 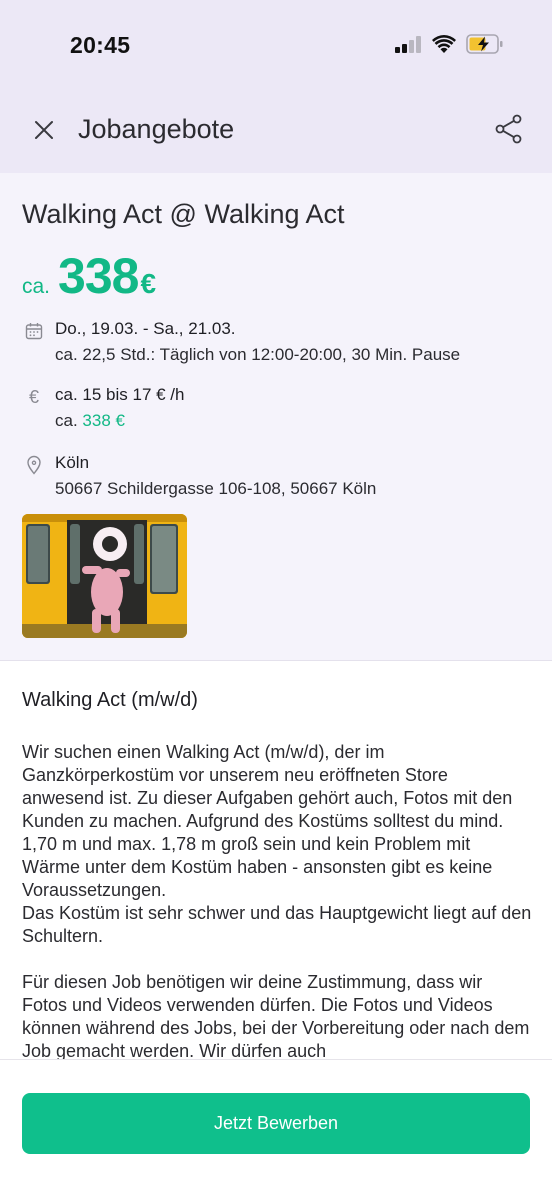 I want to click on calendar-icon, so click(x=34, y=331).